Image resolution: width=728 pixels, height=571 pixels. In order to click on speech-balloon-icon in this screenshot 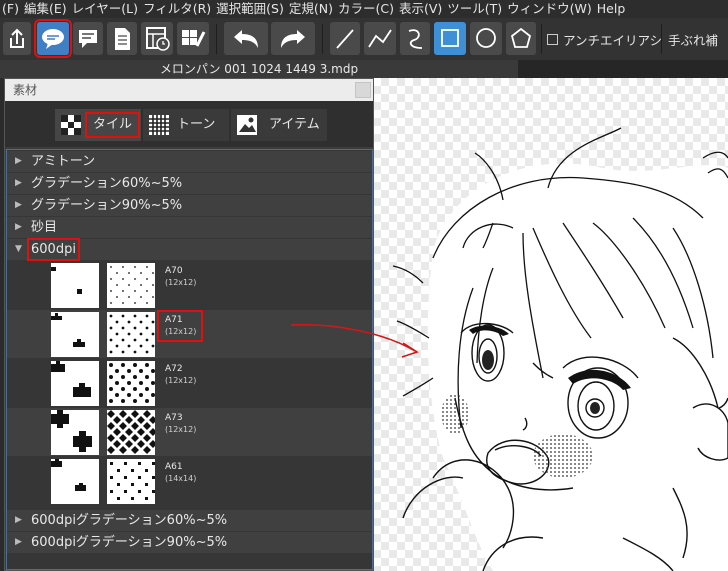, I will do `click(53, 39)`.